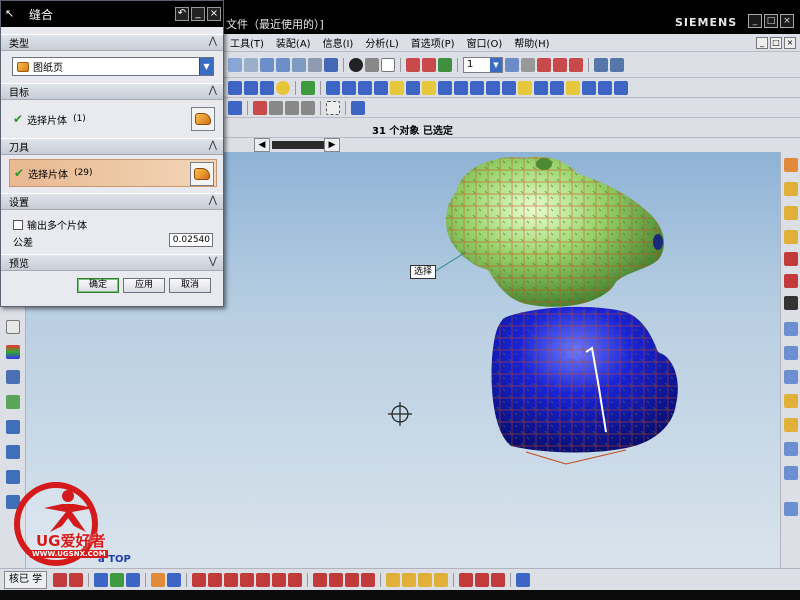  Describe the element at coordinates (190, 285) in the screenshot. I see `cancel-button: 取消` at that location.